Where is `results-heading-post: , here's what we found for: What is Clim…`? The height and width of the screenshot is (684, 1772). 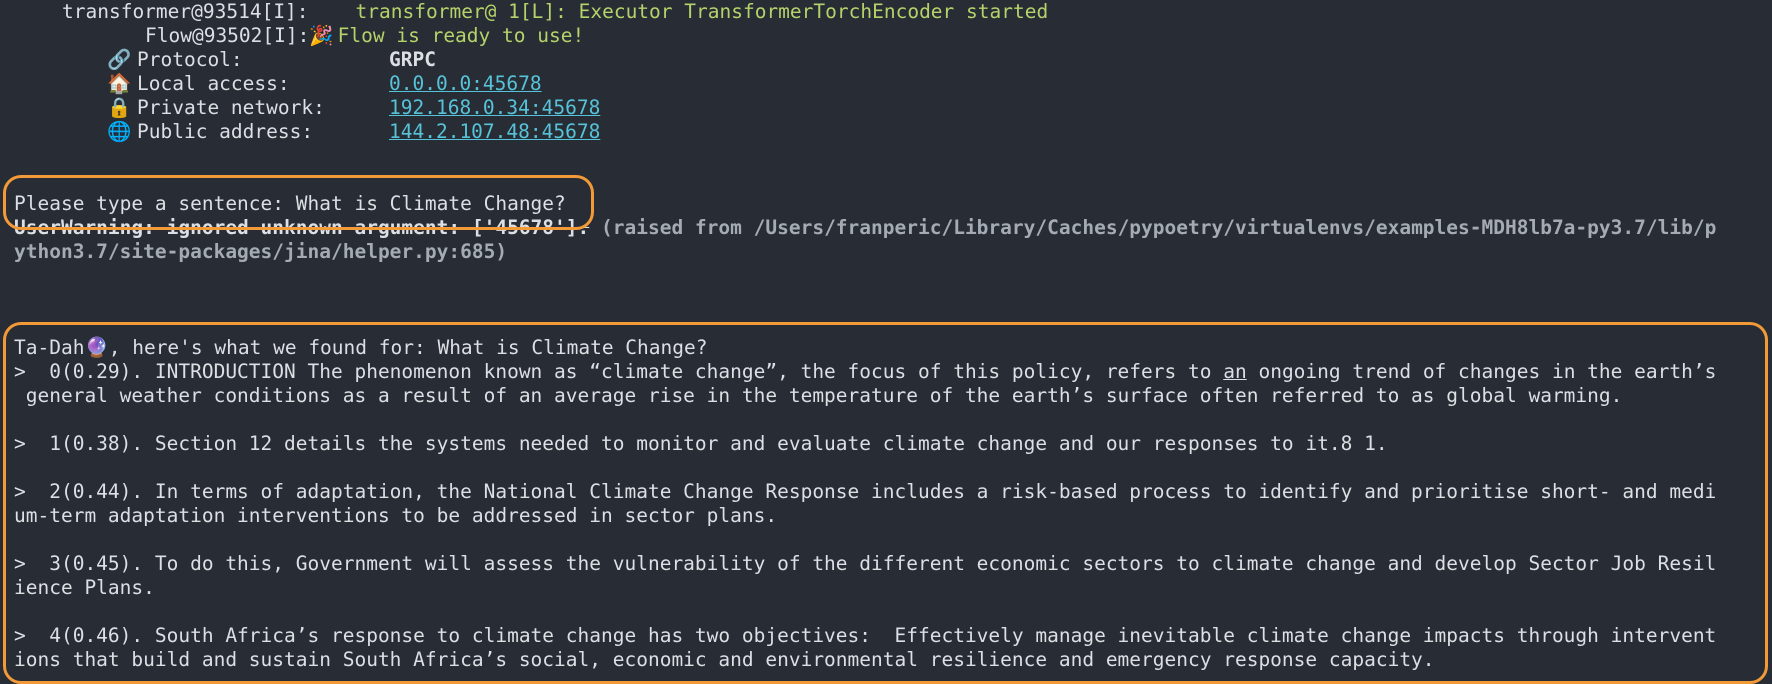
results-heading-post: , here's what we found for: What is Clim… is located at coordinates (408, 347).